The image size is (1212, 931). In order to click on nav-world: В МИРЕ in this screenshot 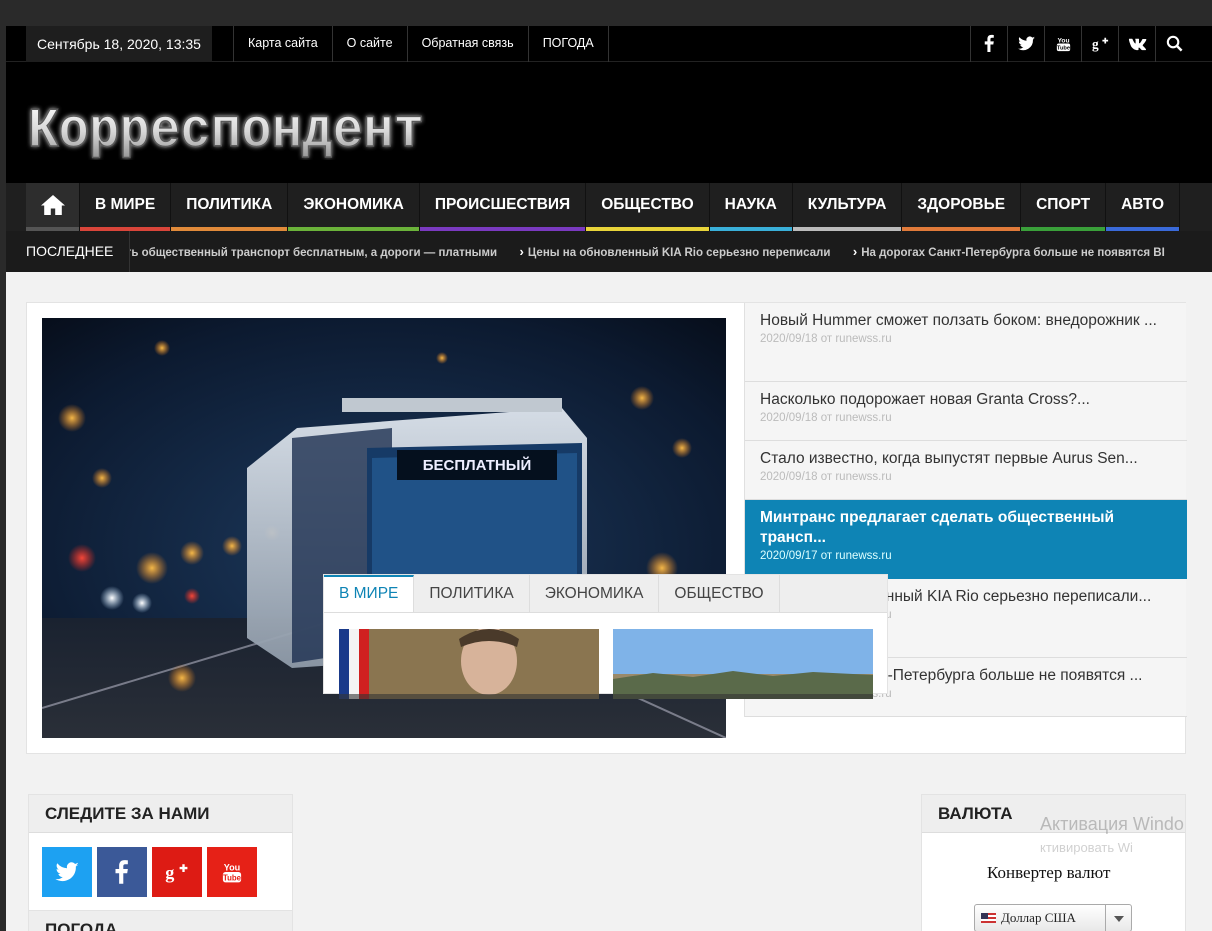, I will do `click(126, 207)`.